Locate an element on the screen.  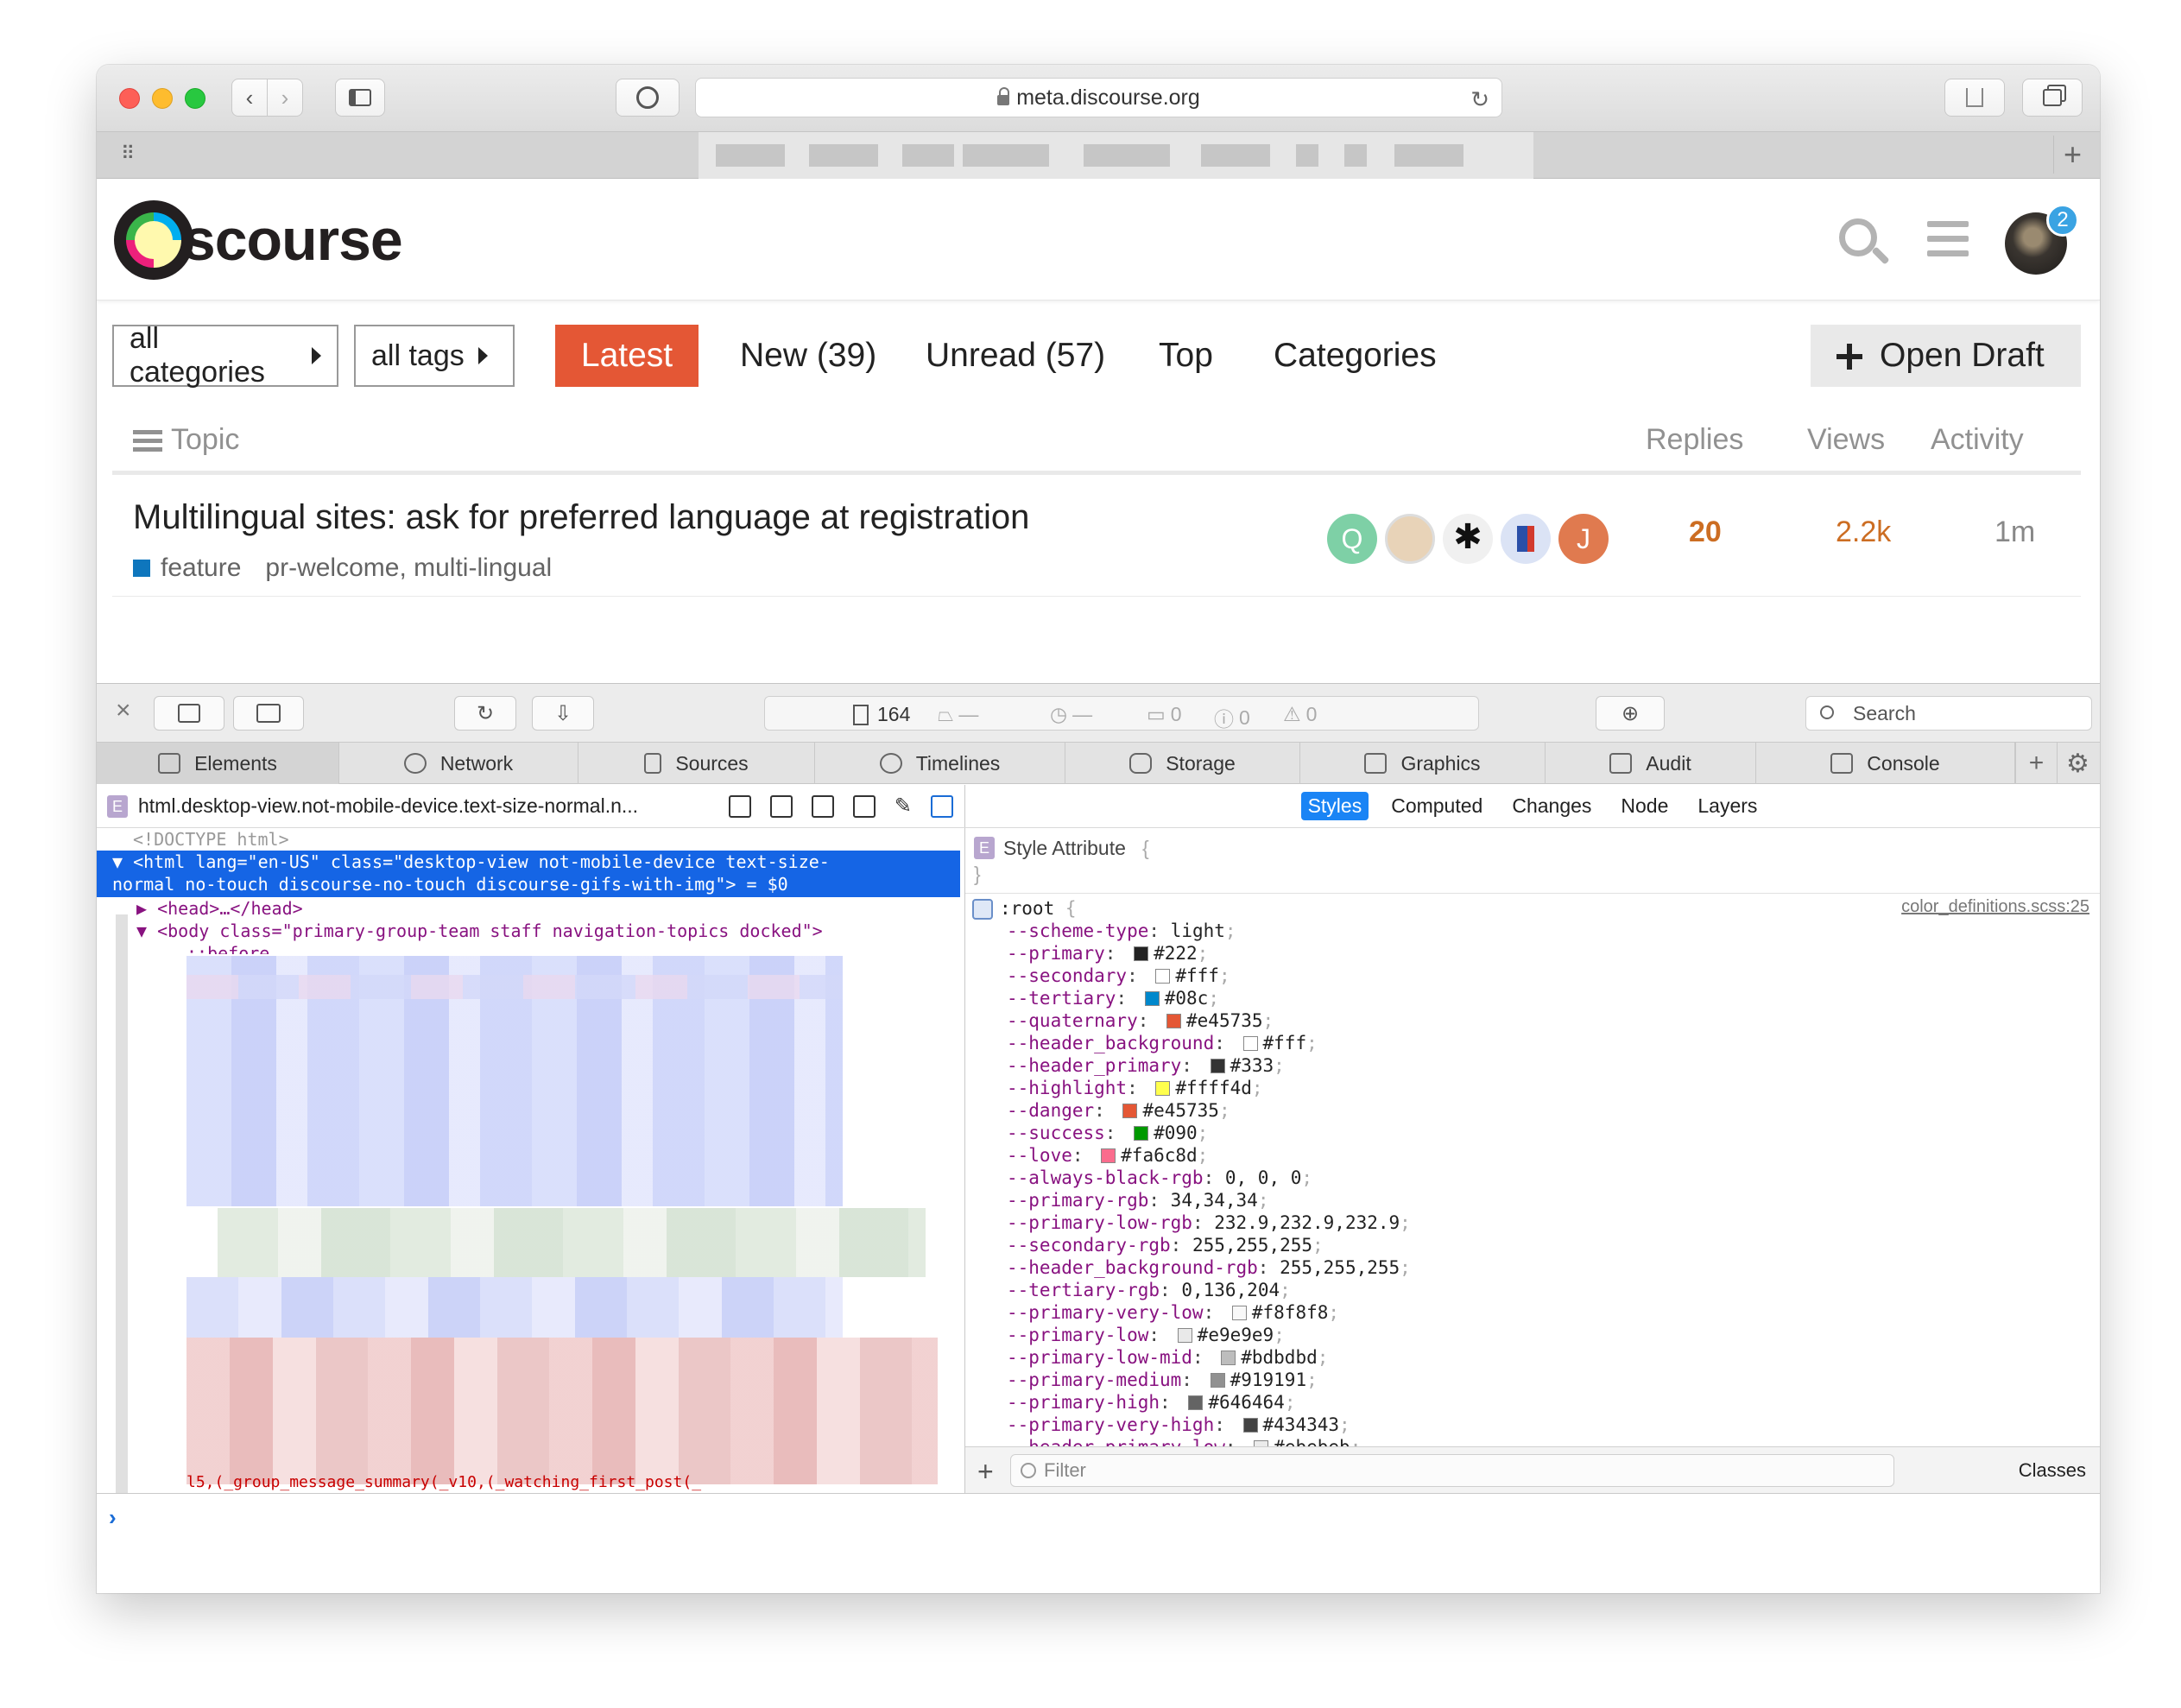
poster-avatar: ✱ is located at coordinates (1468, 539).